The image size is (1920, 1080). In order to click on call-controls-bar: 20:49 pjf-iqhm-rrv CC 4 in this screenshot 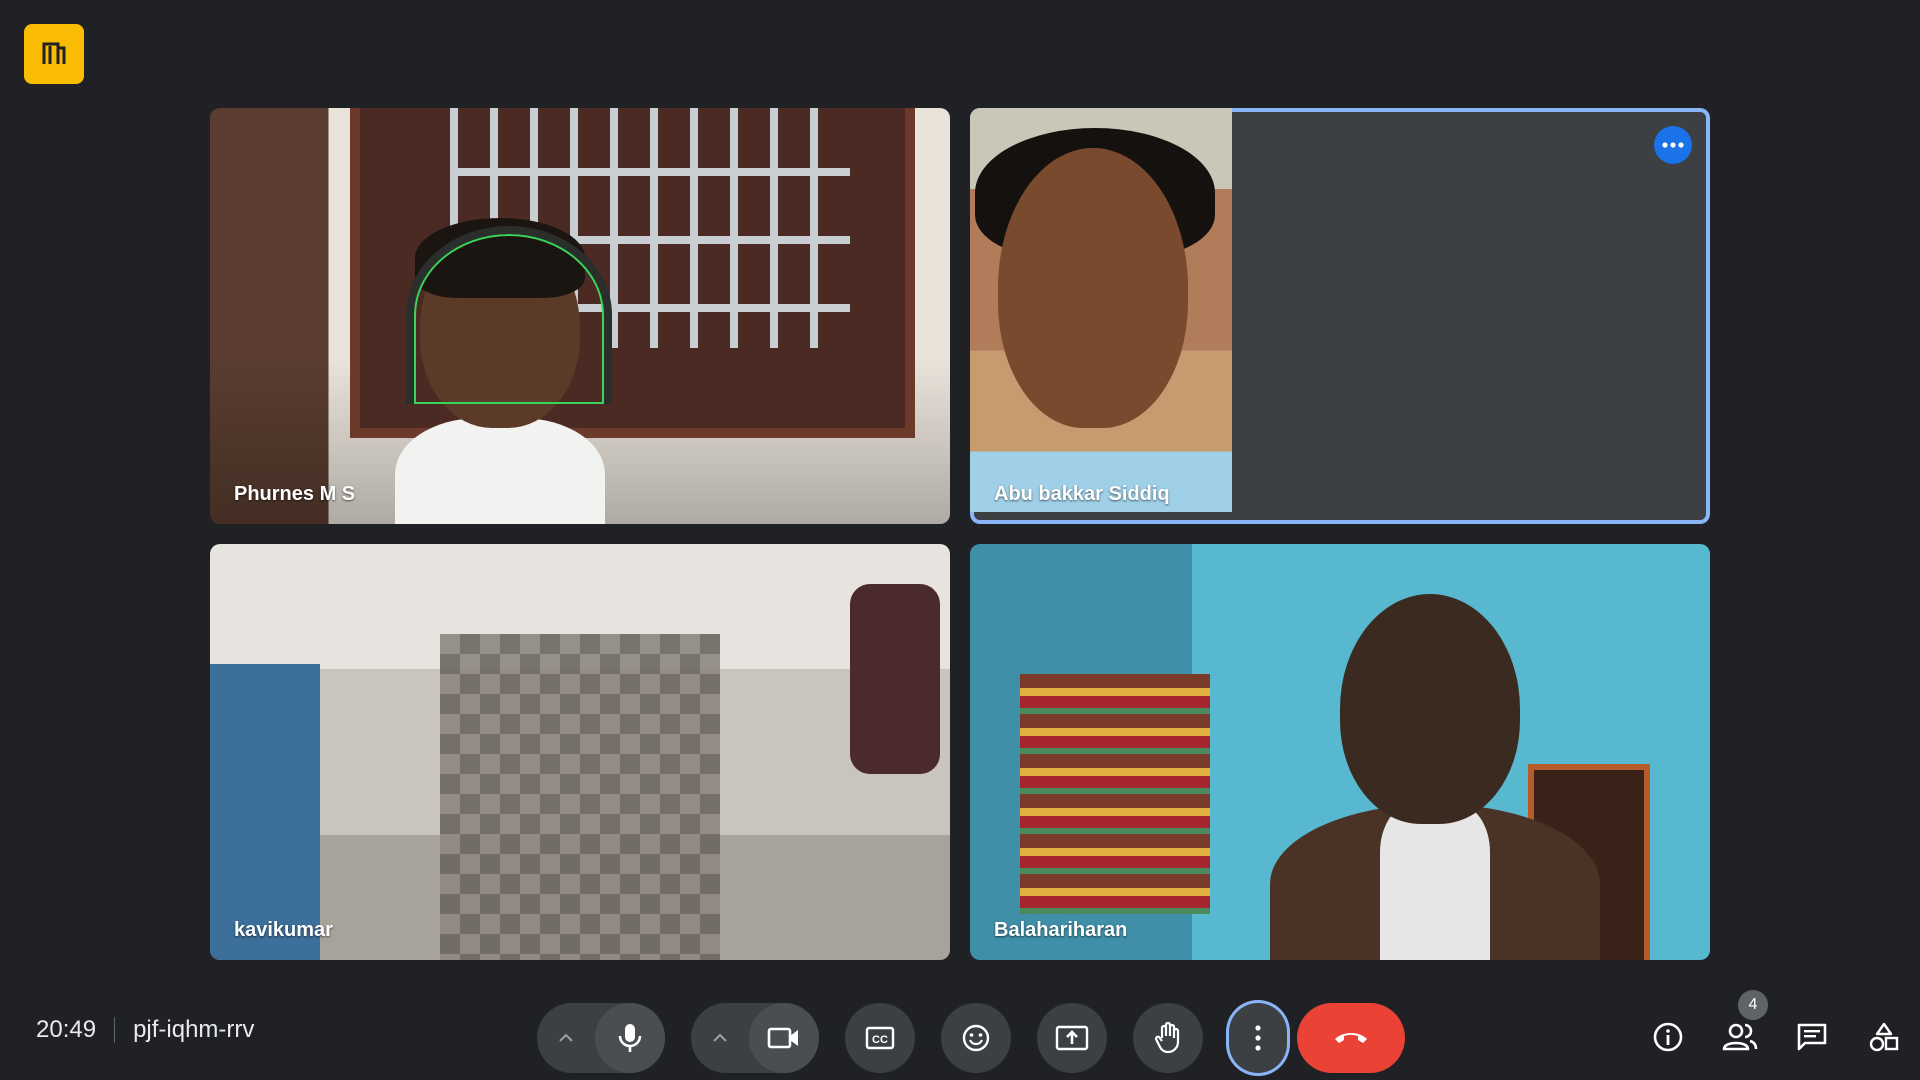, I will do `click(960, 1030)`.